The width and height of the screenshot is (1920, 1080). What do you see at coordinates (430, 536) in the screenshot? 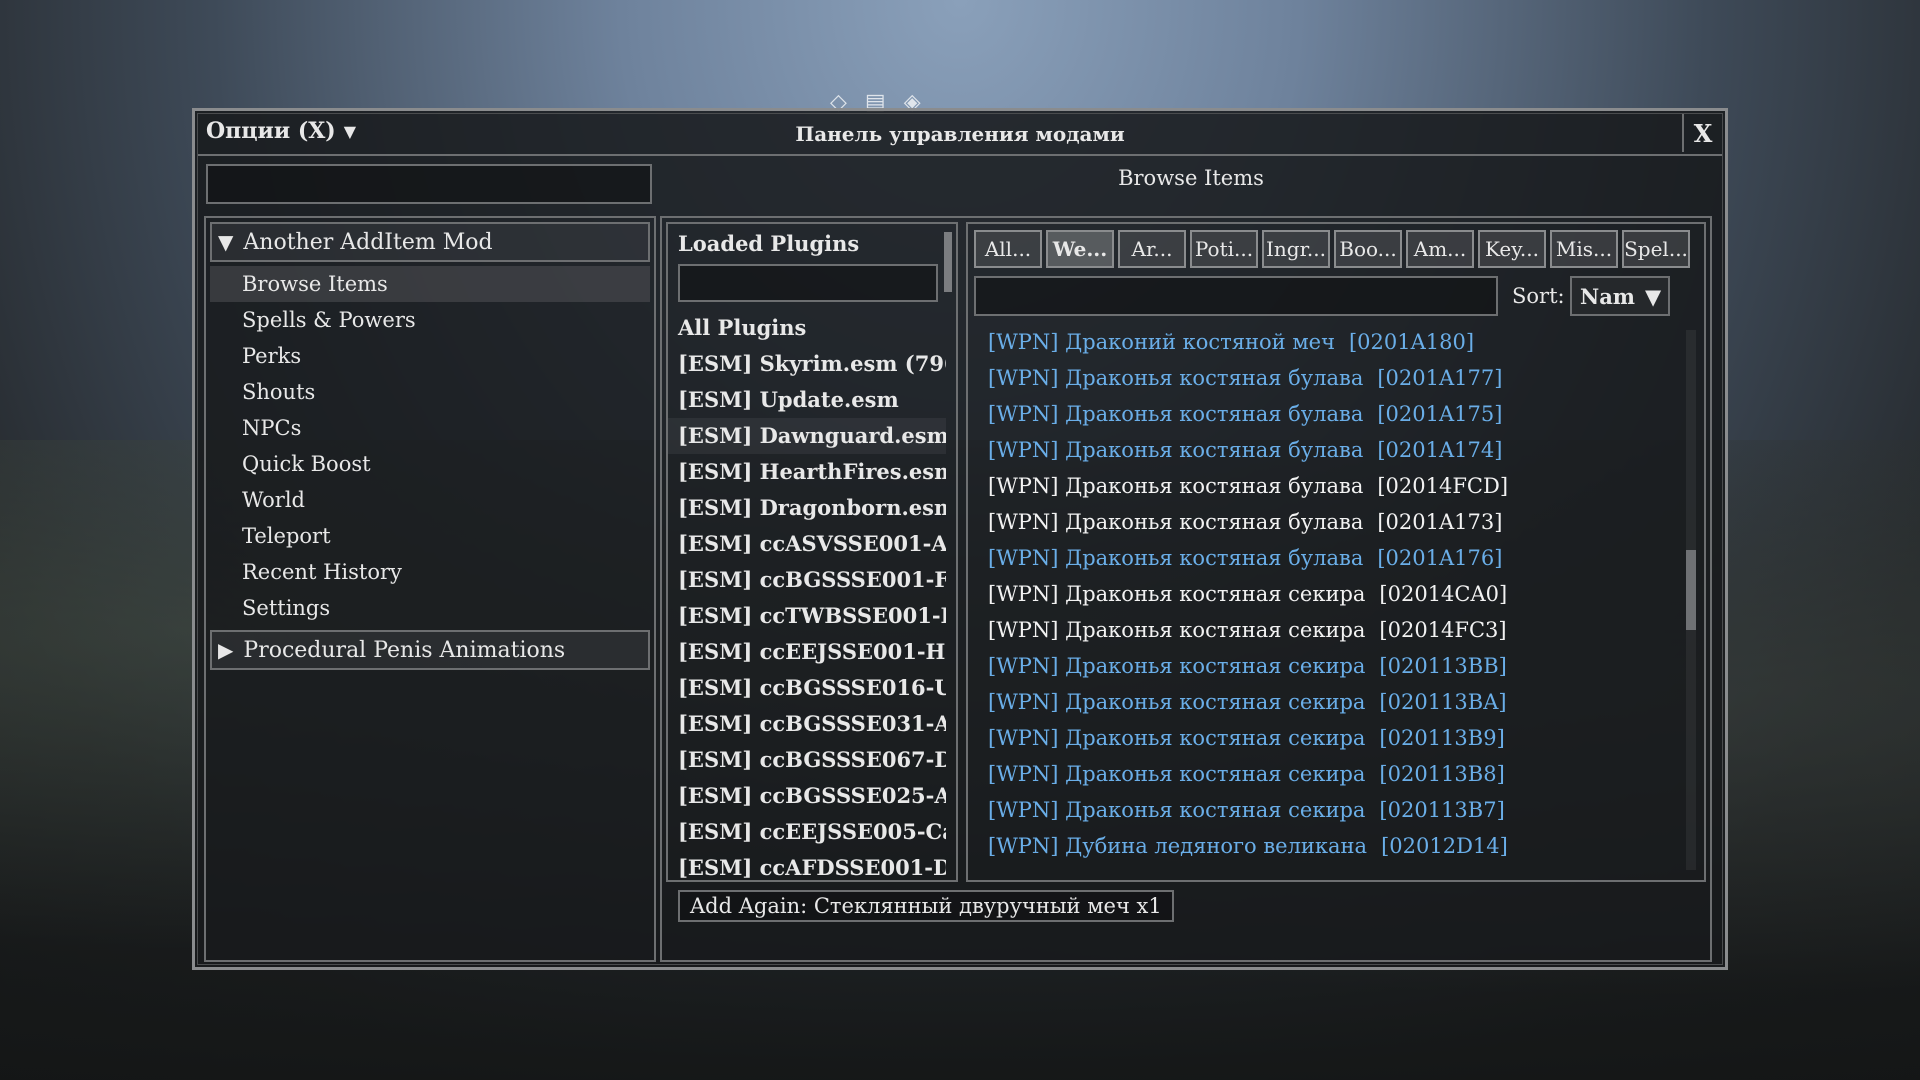
I see `sidebar-item-teleport: Teleport` at bounding box center [430, 536].